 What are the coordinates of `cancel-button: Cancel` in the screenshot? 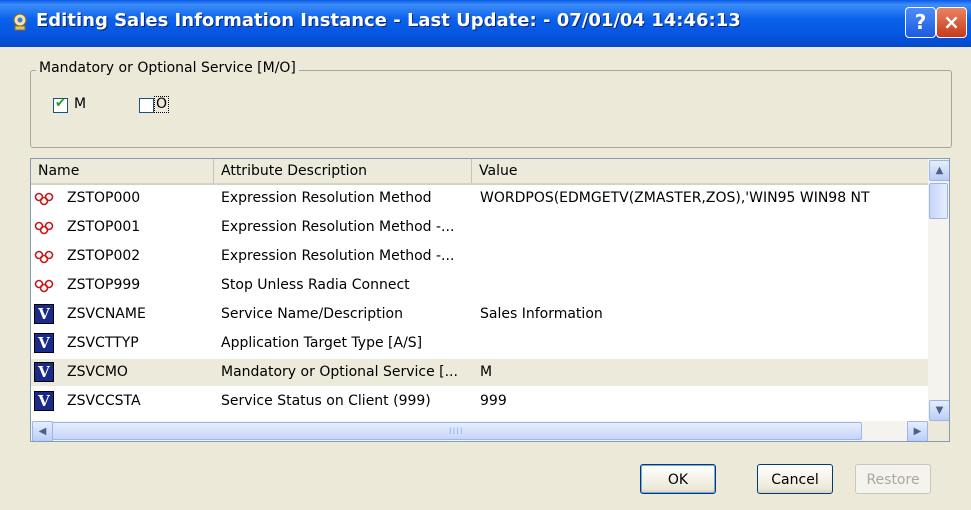 It's located at (795, 479).